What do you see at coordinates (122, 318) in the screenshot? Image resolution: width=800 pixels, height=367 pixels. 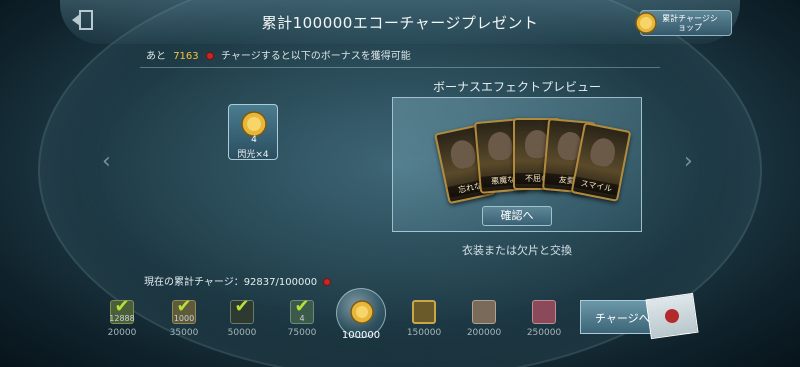 I see `tier-sub: 12888` at bounding box center [122, 318].